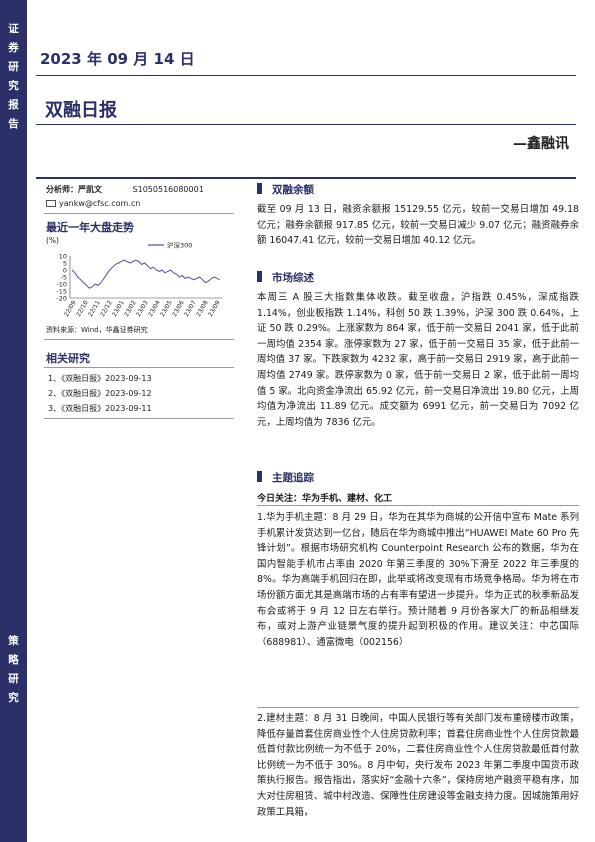 The width and height of the screenshot is (595, 842). Describe the element at coordinates (179, 245) in the screenshot. I see `legend-label: 沪深300` at that location.